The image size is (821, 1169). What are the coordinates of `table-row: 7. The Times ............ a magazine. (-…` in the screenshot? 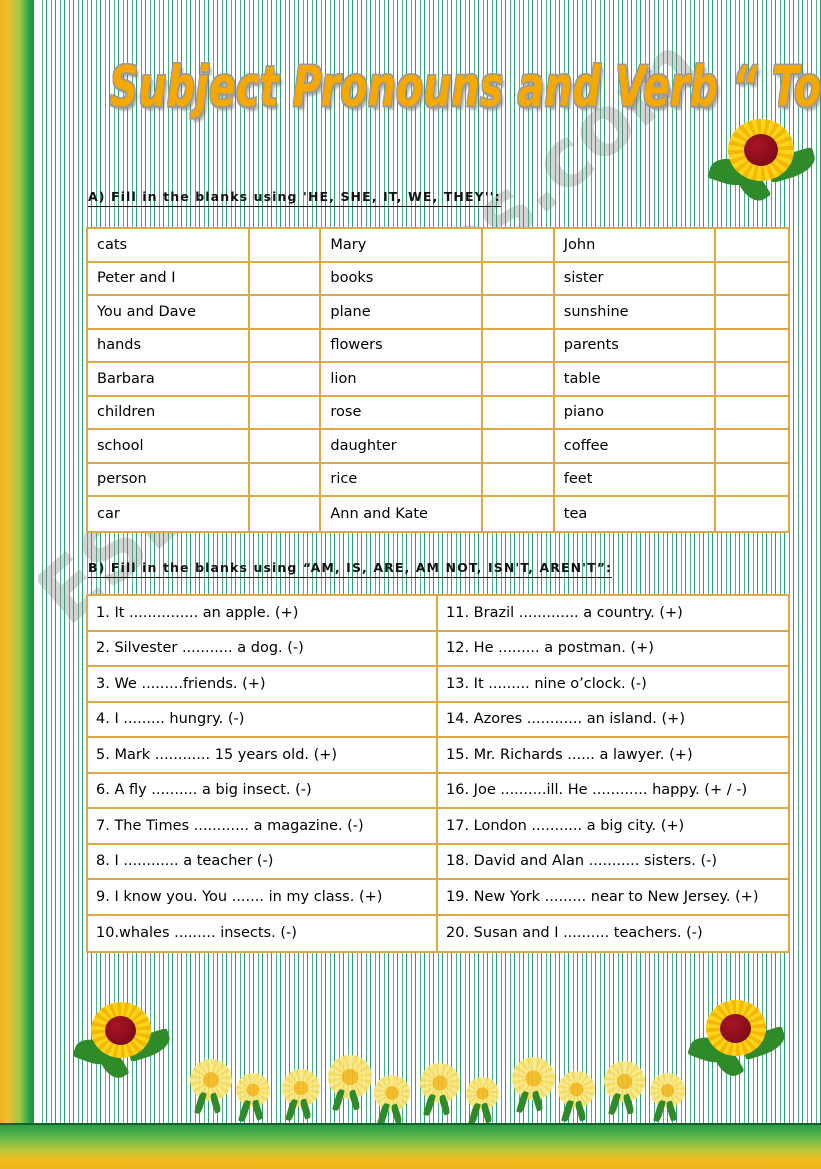 It's located at (438, 827).